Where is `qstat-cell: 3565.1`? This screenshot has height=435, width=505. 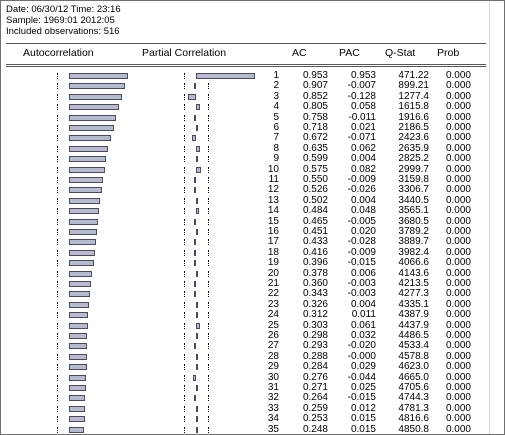
qstat-cell: 3565.1 is located at coordinates (413, 211).